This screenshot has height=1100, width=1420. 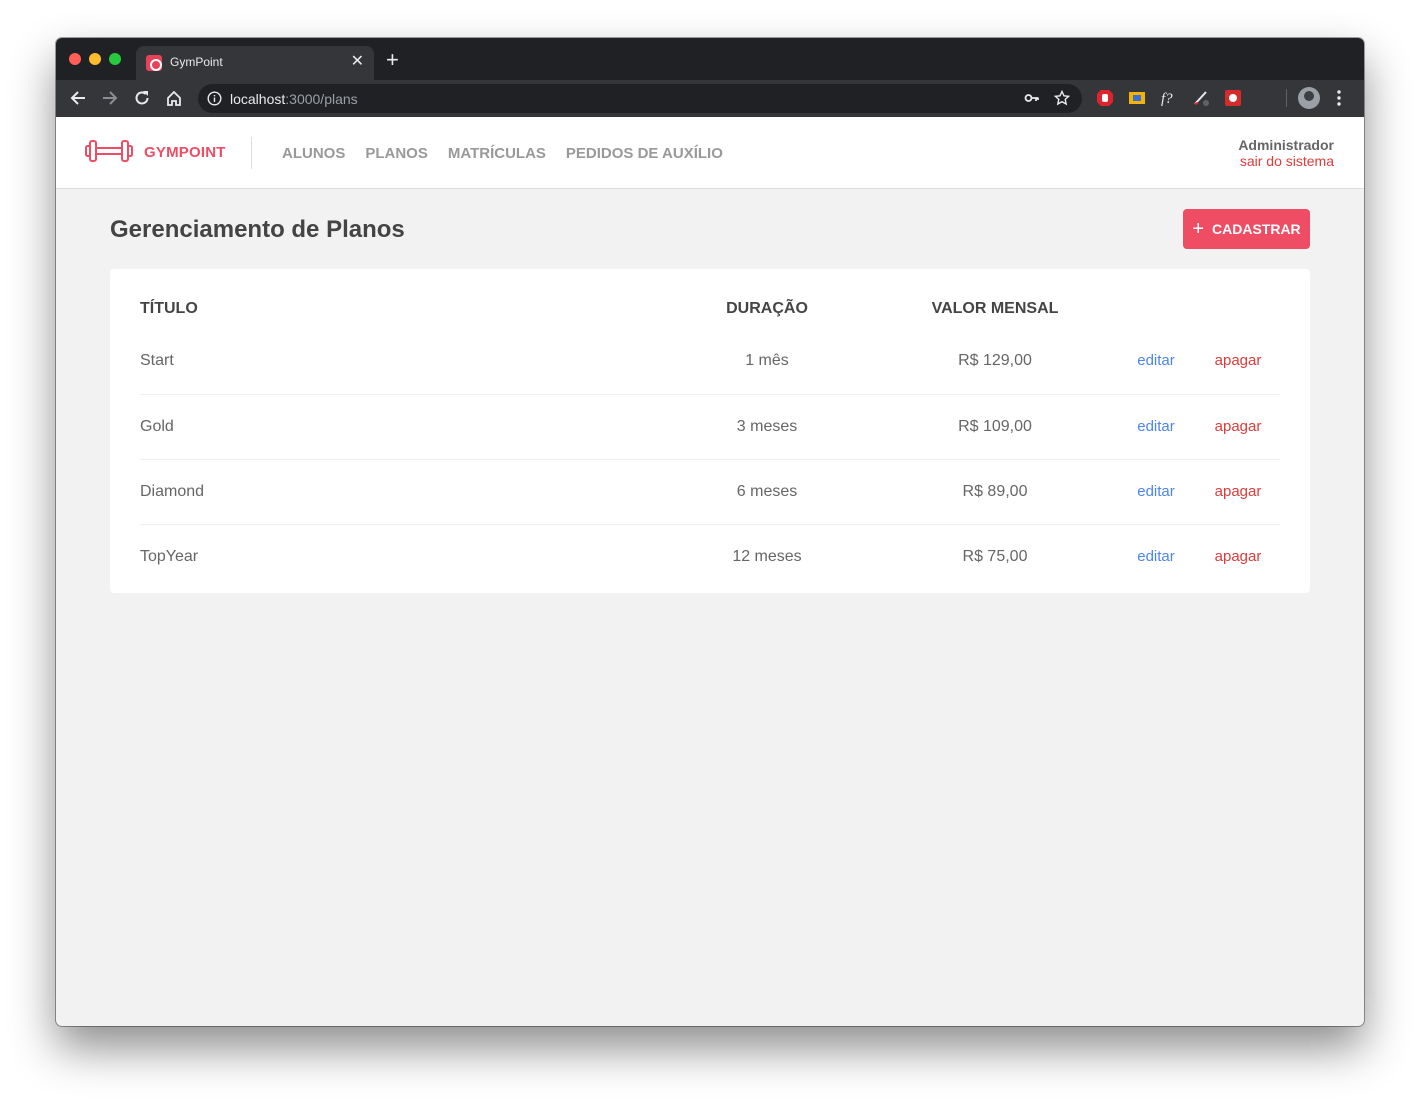 I want to click on page-title: Gerenciamento de Planos, so click(x=257, y=229).